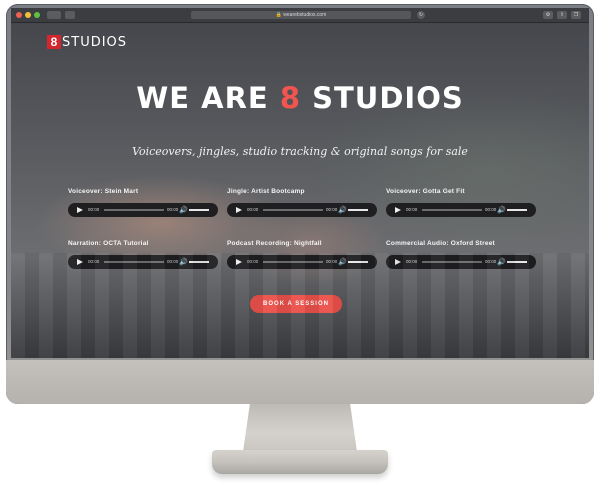 The height and width of the screenshot is (492, 600). Describe the element at coordinates (28, 15) in the screenshot. I see `minimize-window-icon` at that location.